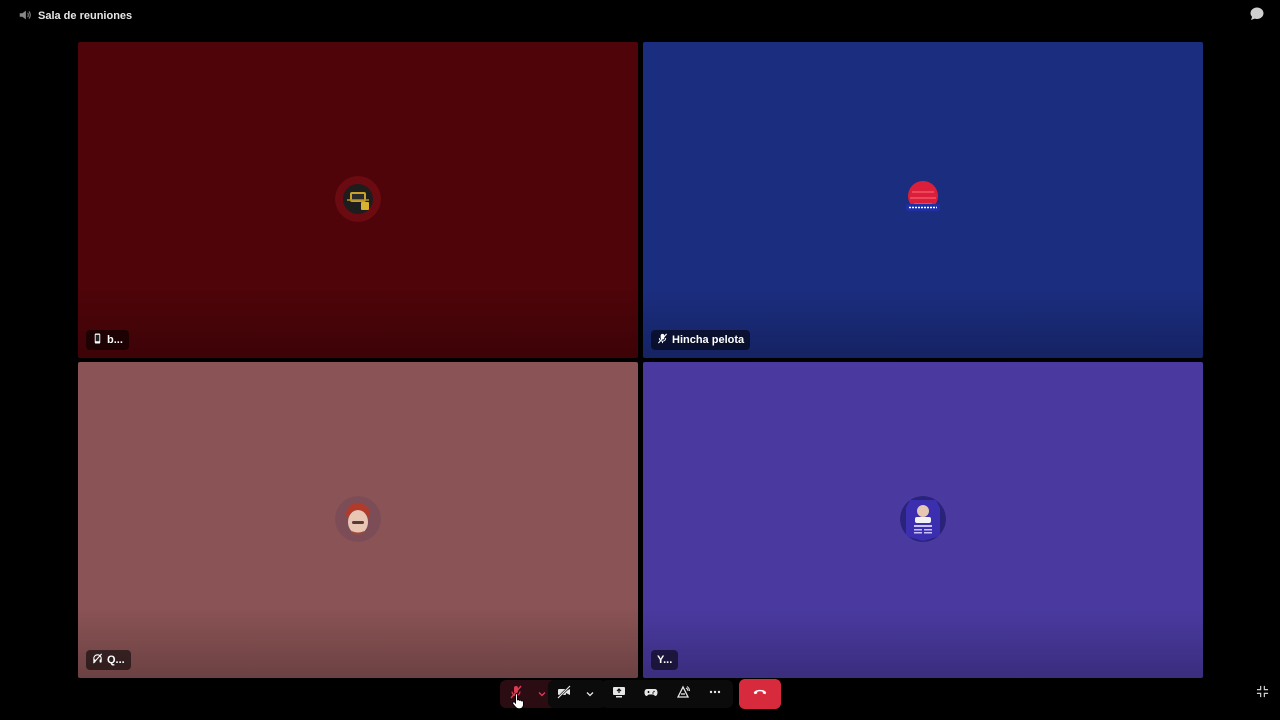  I want to click on chat-bubble-icon, so click(1257, 16).